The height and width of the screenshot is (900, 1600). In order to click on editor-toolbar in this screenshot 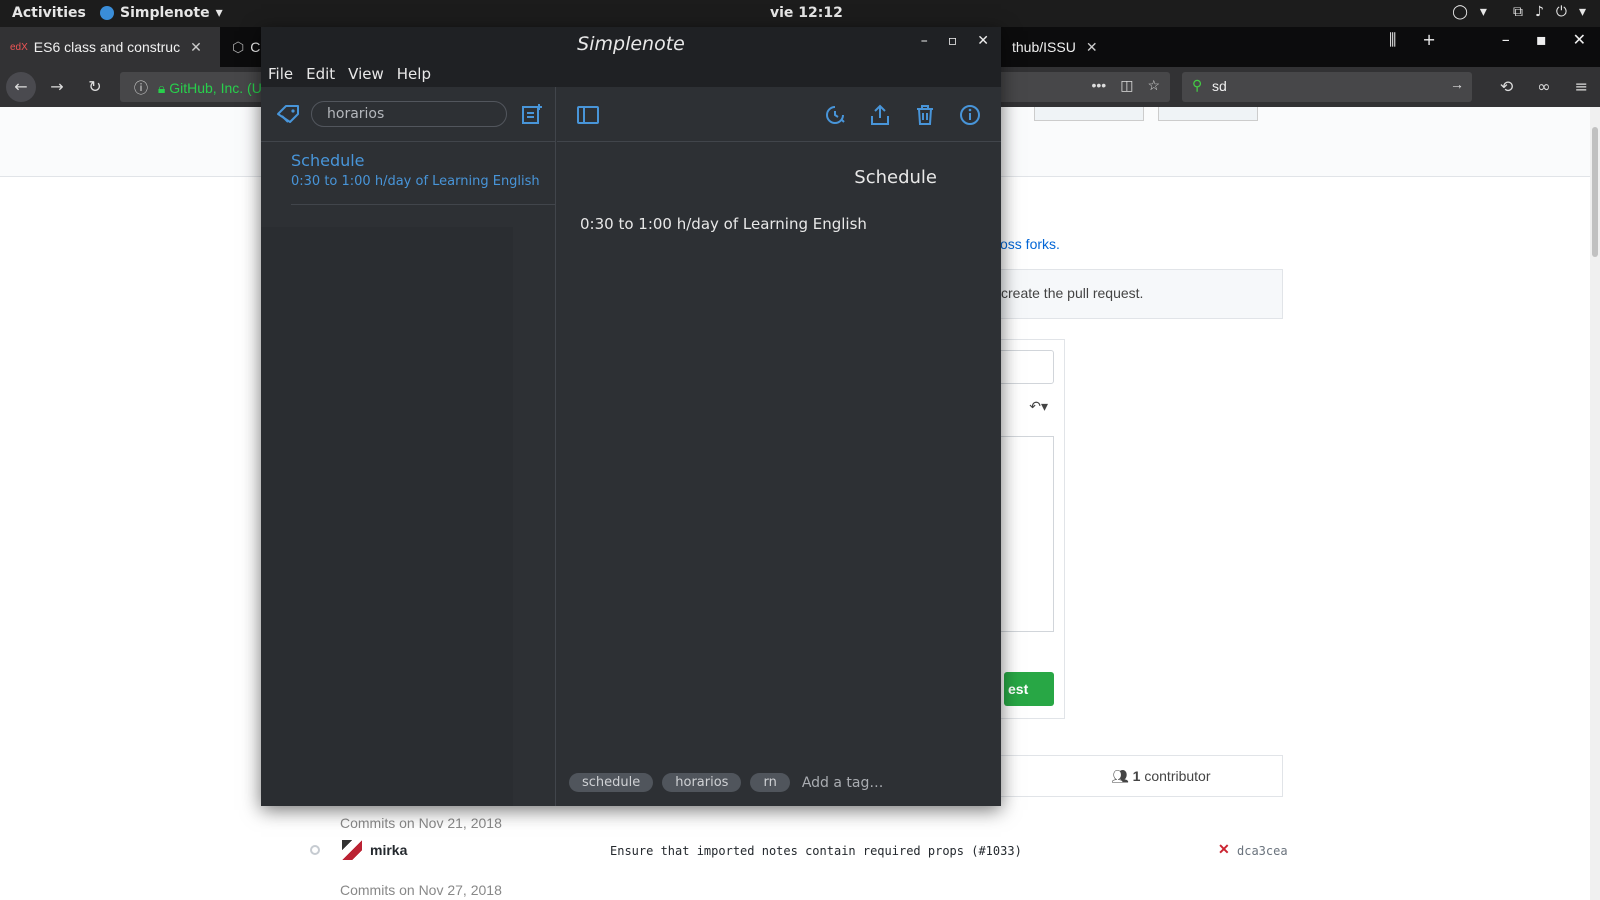, I will do `click(779, 114)`.